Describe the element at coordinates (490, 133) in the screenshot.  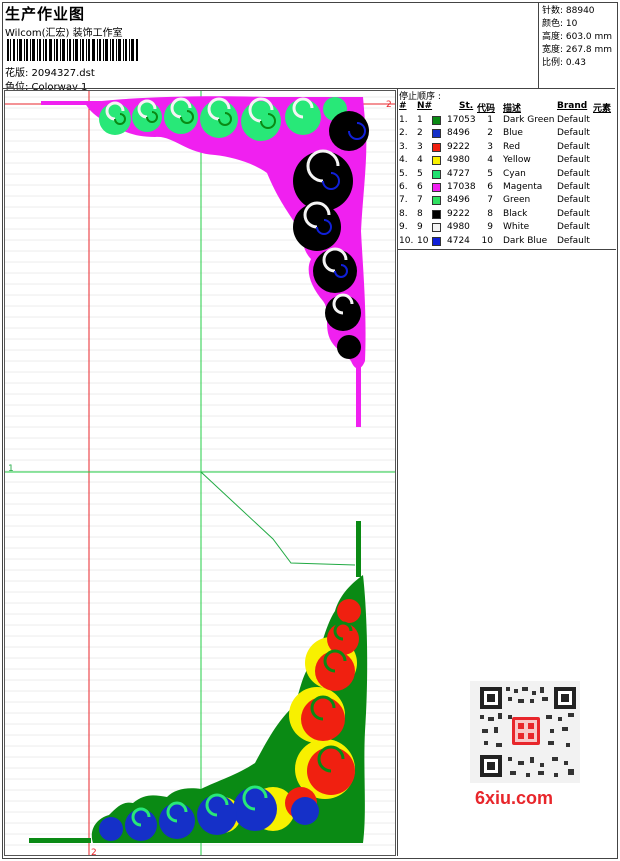
I see `row-code: 2` at that location.